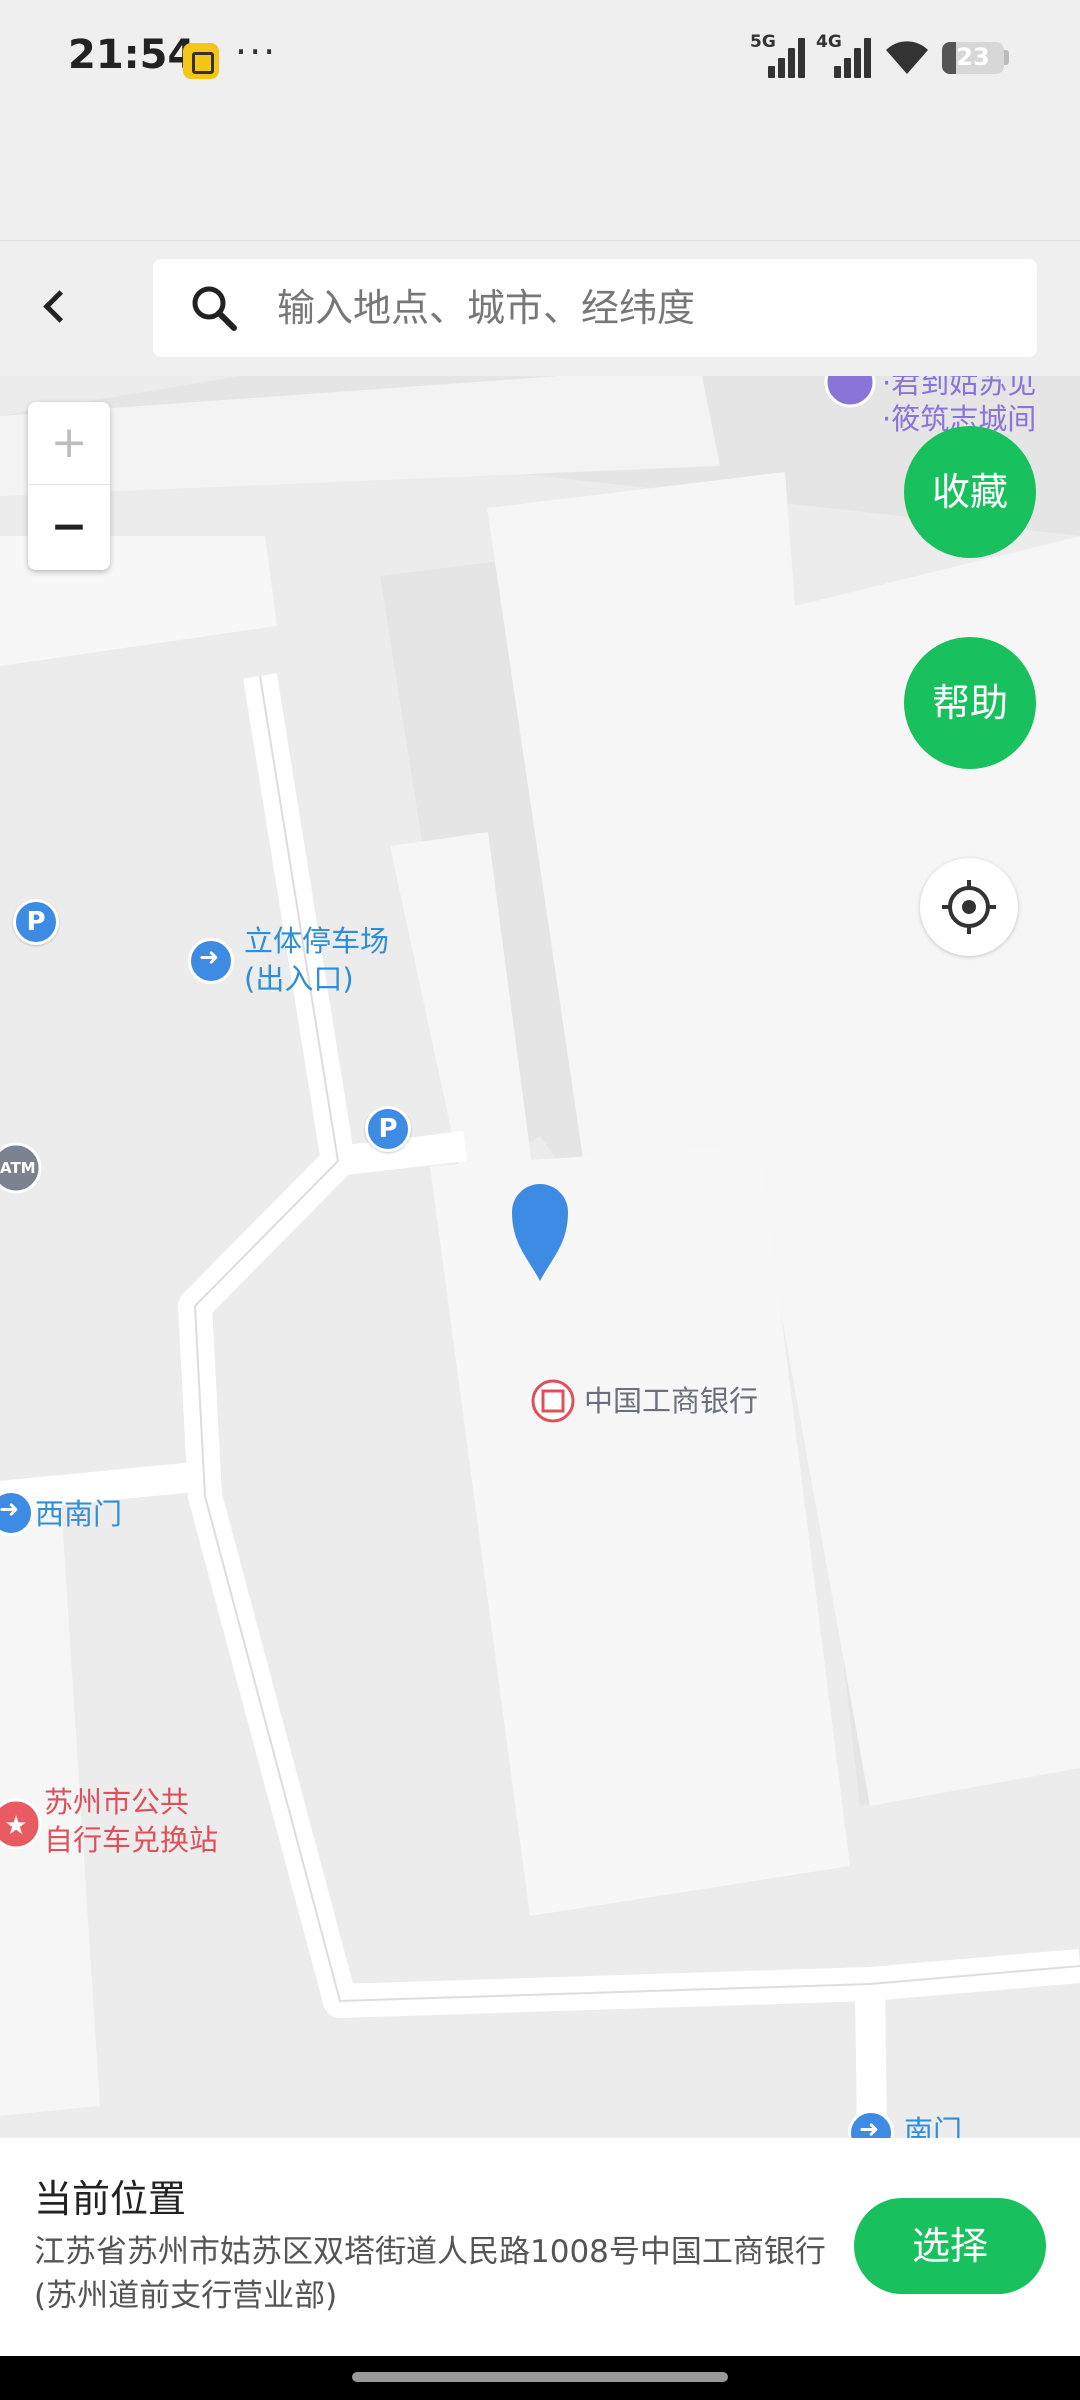 The width and height of the screenshot is (1080, 2400). I want to click on zoom-control: + −, so click(69, 486).